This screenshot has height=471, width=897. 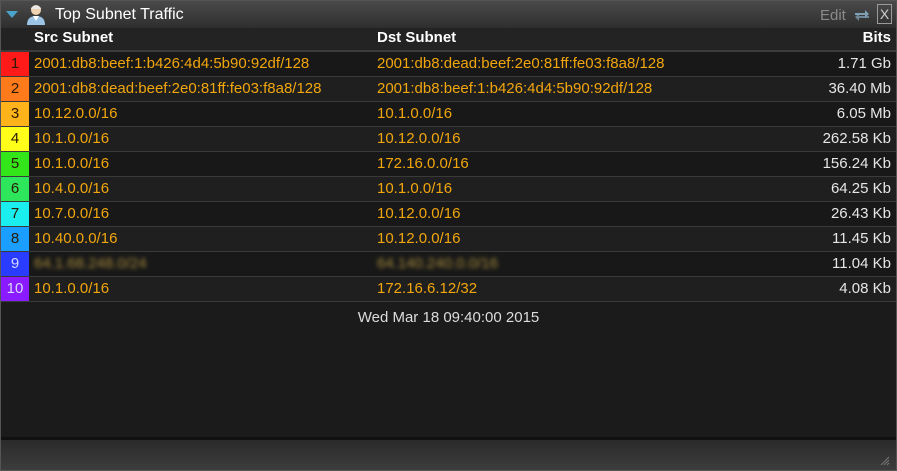 I want to click on collapse-triangle-icon, so click(x=12, y=14).